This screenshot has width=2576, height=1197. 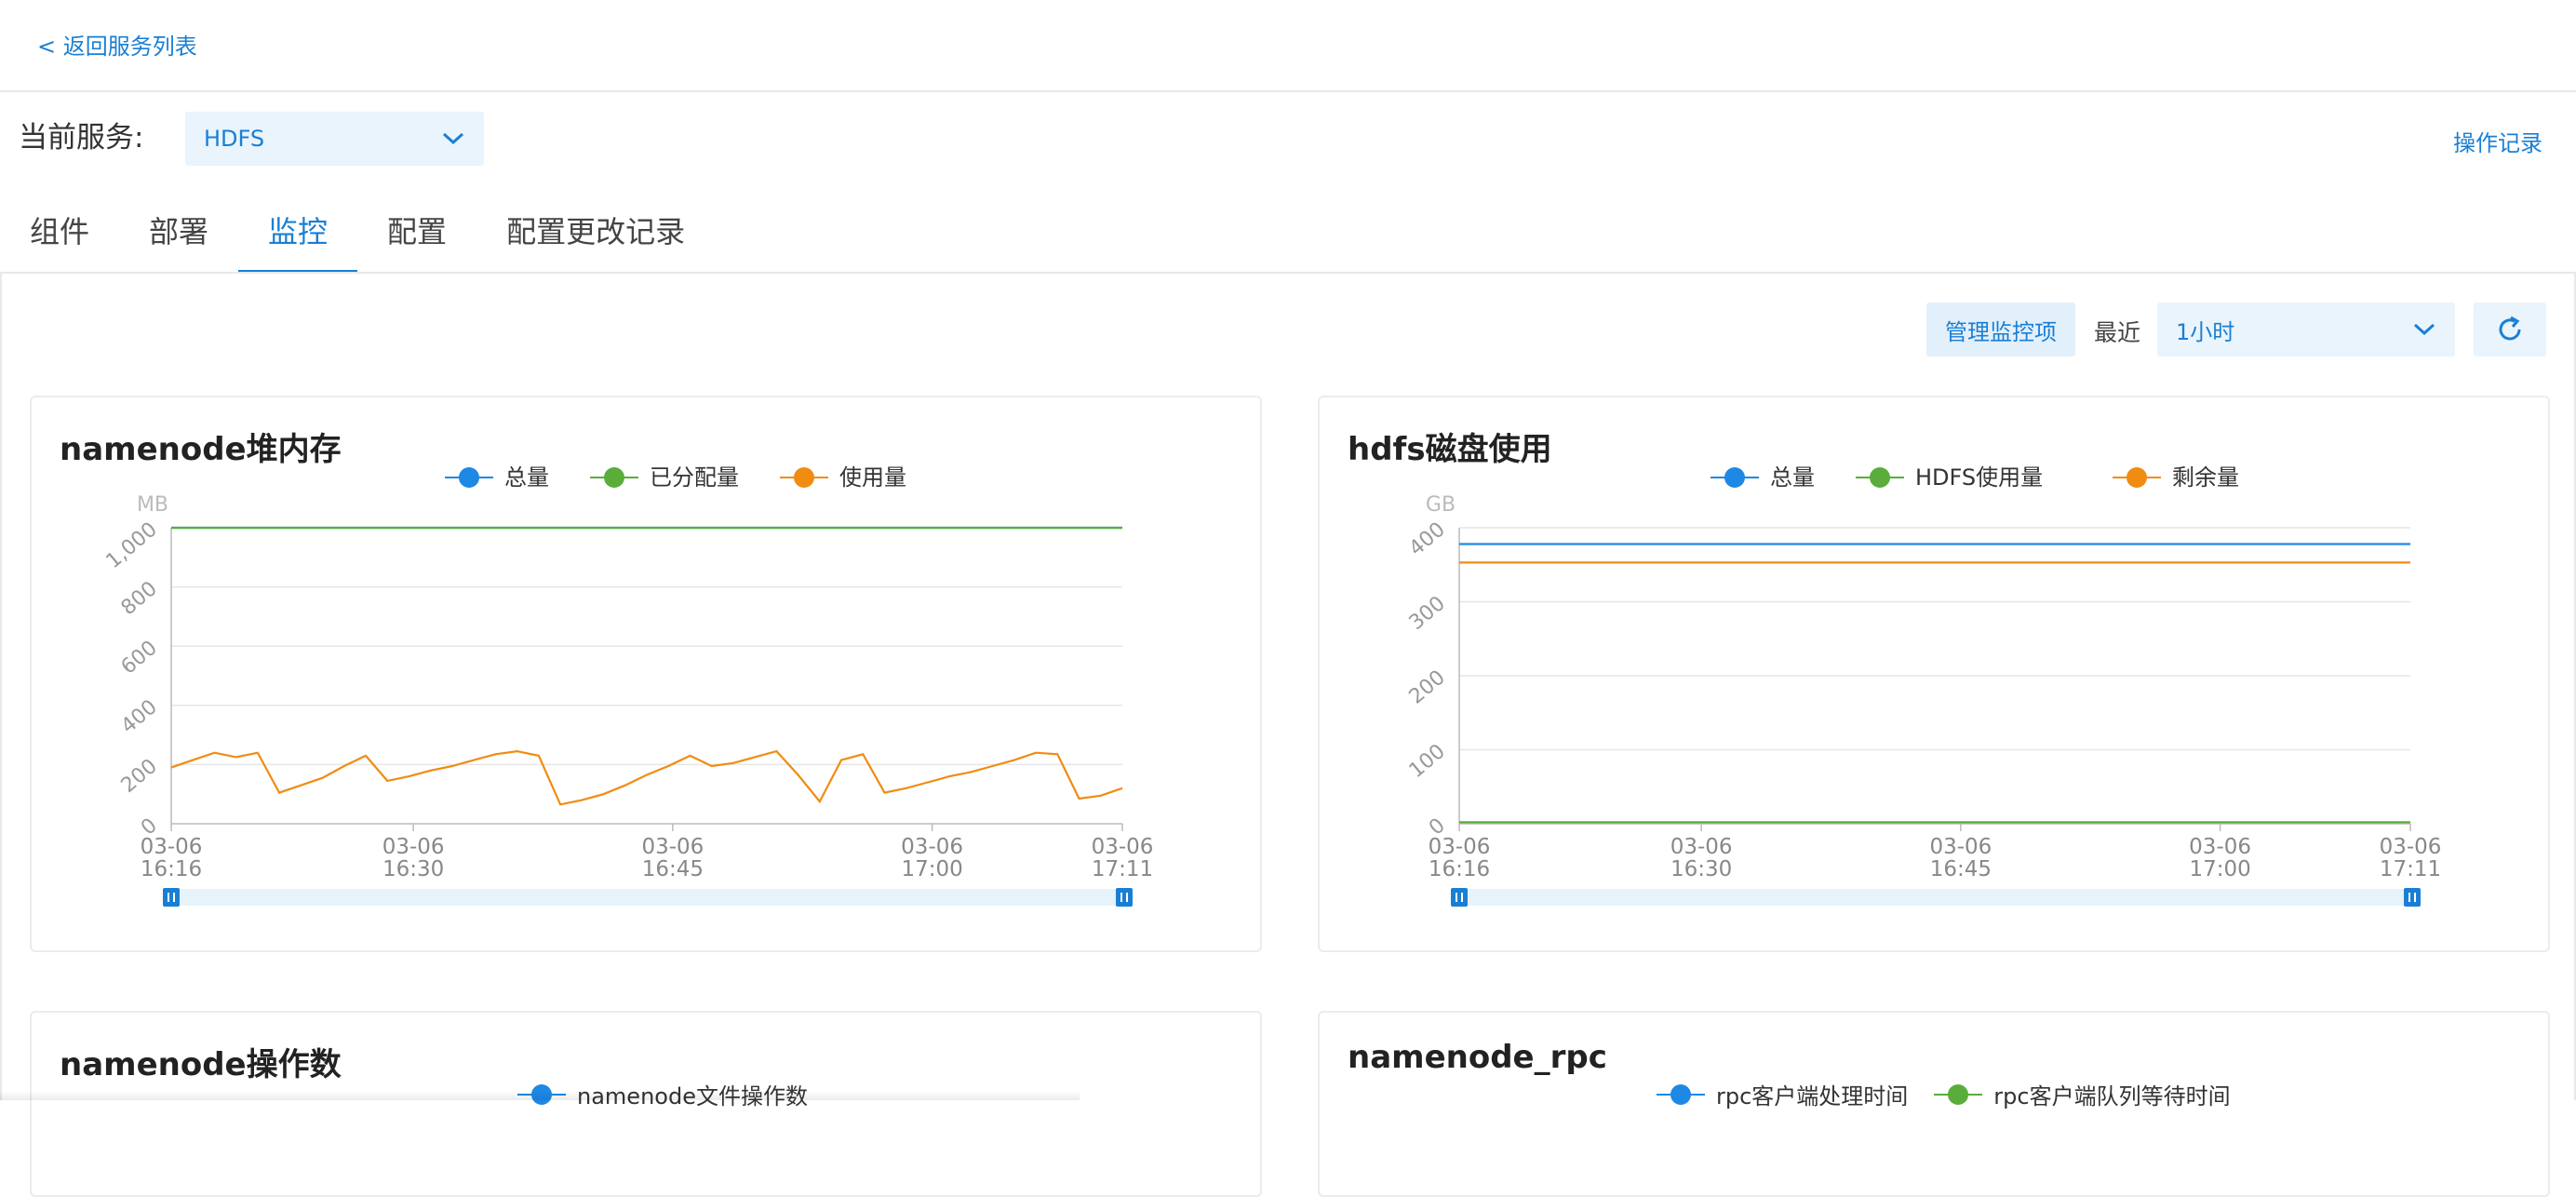 I want to click on chart-legend: rpc客户端处理时间 rpc客户端队列等待时间, so click(x=1943, y=1094).